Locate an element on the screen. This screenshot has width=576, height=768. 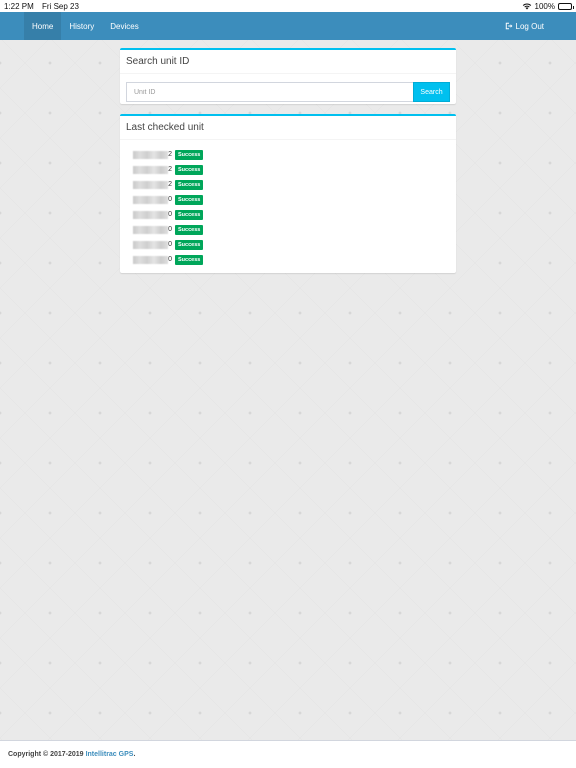
logout-label: Log Out is located at coordinates (529, 26).